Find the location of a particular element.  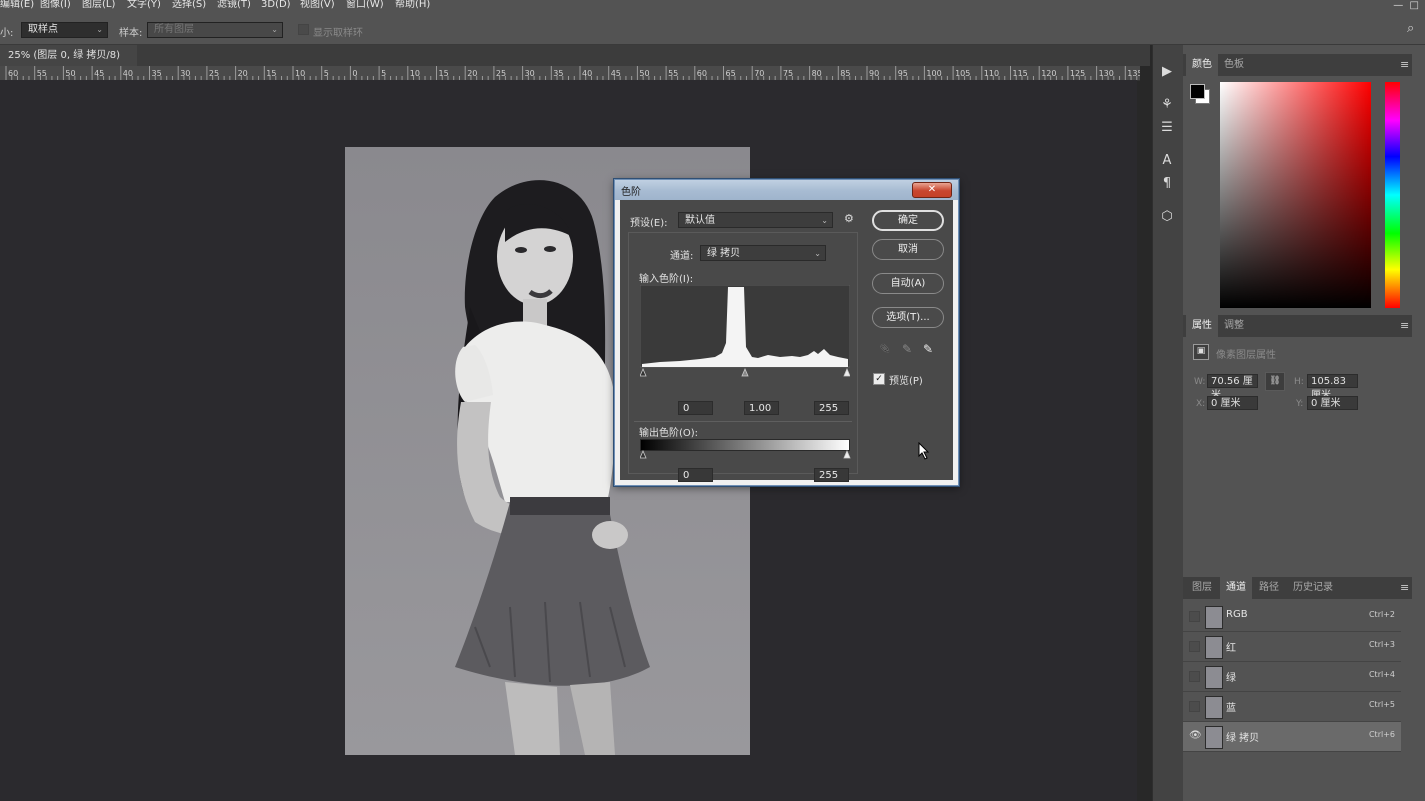

output-sliders is located at coordinates (745, 454).